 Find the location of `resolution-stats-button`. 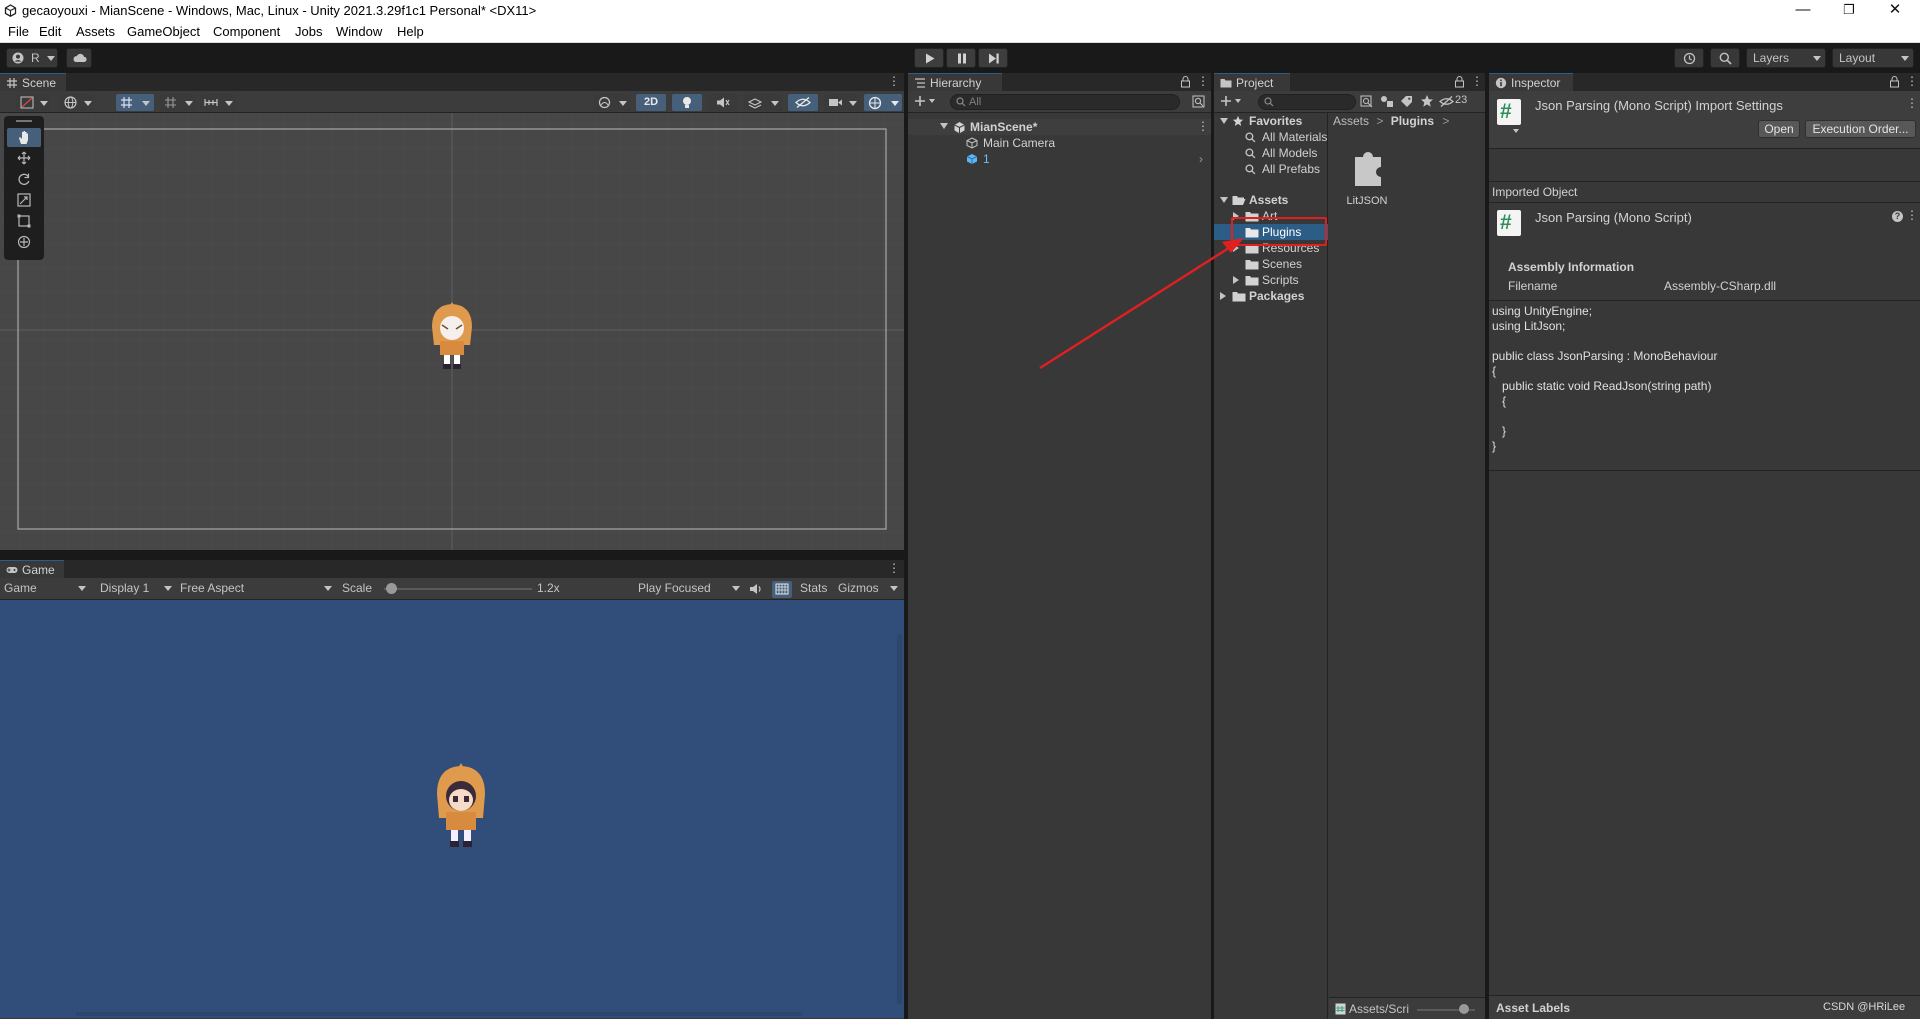

resolution-stats-button is located at coordinates (782, 589).